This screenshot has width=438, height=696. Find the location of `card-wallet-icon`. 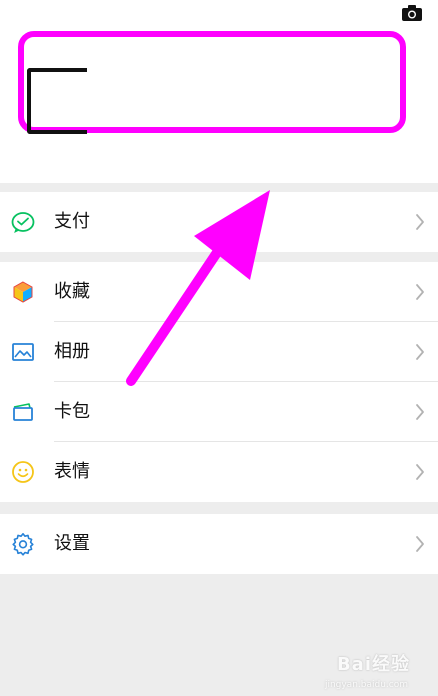

card-wallet-icon is located at coordinates (23, 412).